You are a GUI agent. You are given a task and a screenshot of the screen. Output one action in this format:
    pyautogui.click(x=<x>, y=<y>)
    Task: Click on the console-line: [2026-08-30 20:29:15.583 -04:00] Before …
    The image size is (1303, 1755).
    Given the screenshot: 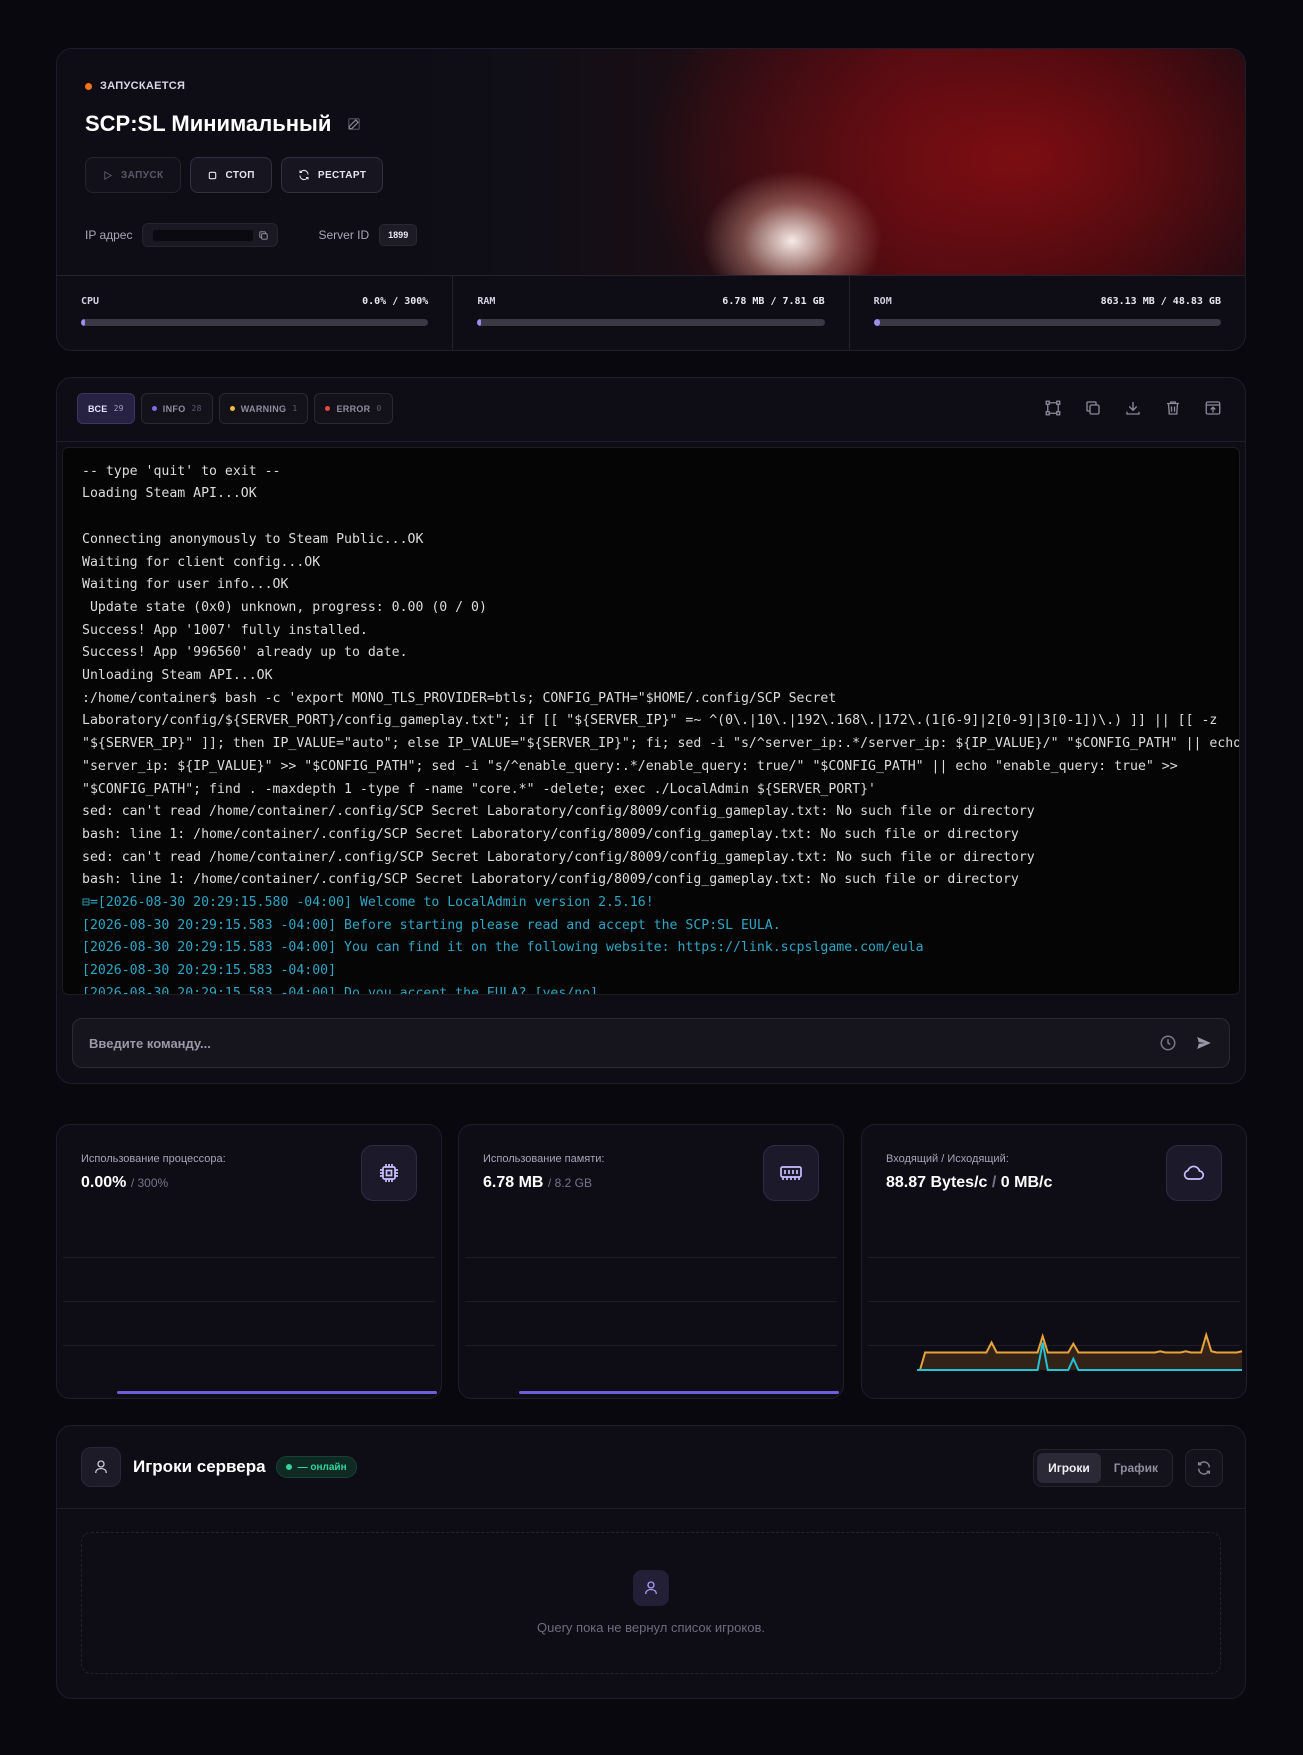 What is the action you would take?
    pyautogui.click(x=431, y=925)
    